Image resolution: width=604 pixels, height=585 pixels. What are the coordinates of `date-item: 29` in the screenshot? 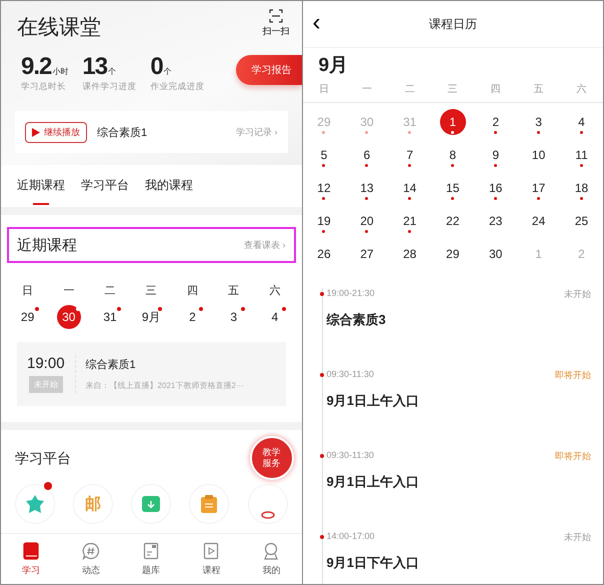 It's located at (28, 317).